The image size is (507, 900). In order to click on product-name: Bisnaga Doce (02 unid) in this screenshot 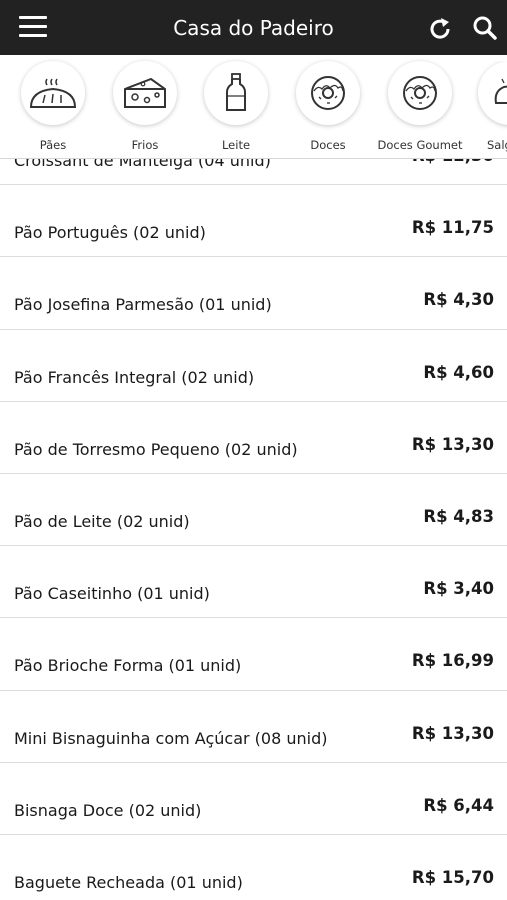, I will do `click(108, 810)`.